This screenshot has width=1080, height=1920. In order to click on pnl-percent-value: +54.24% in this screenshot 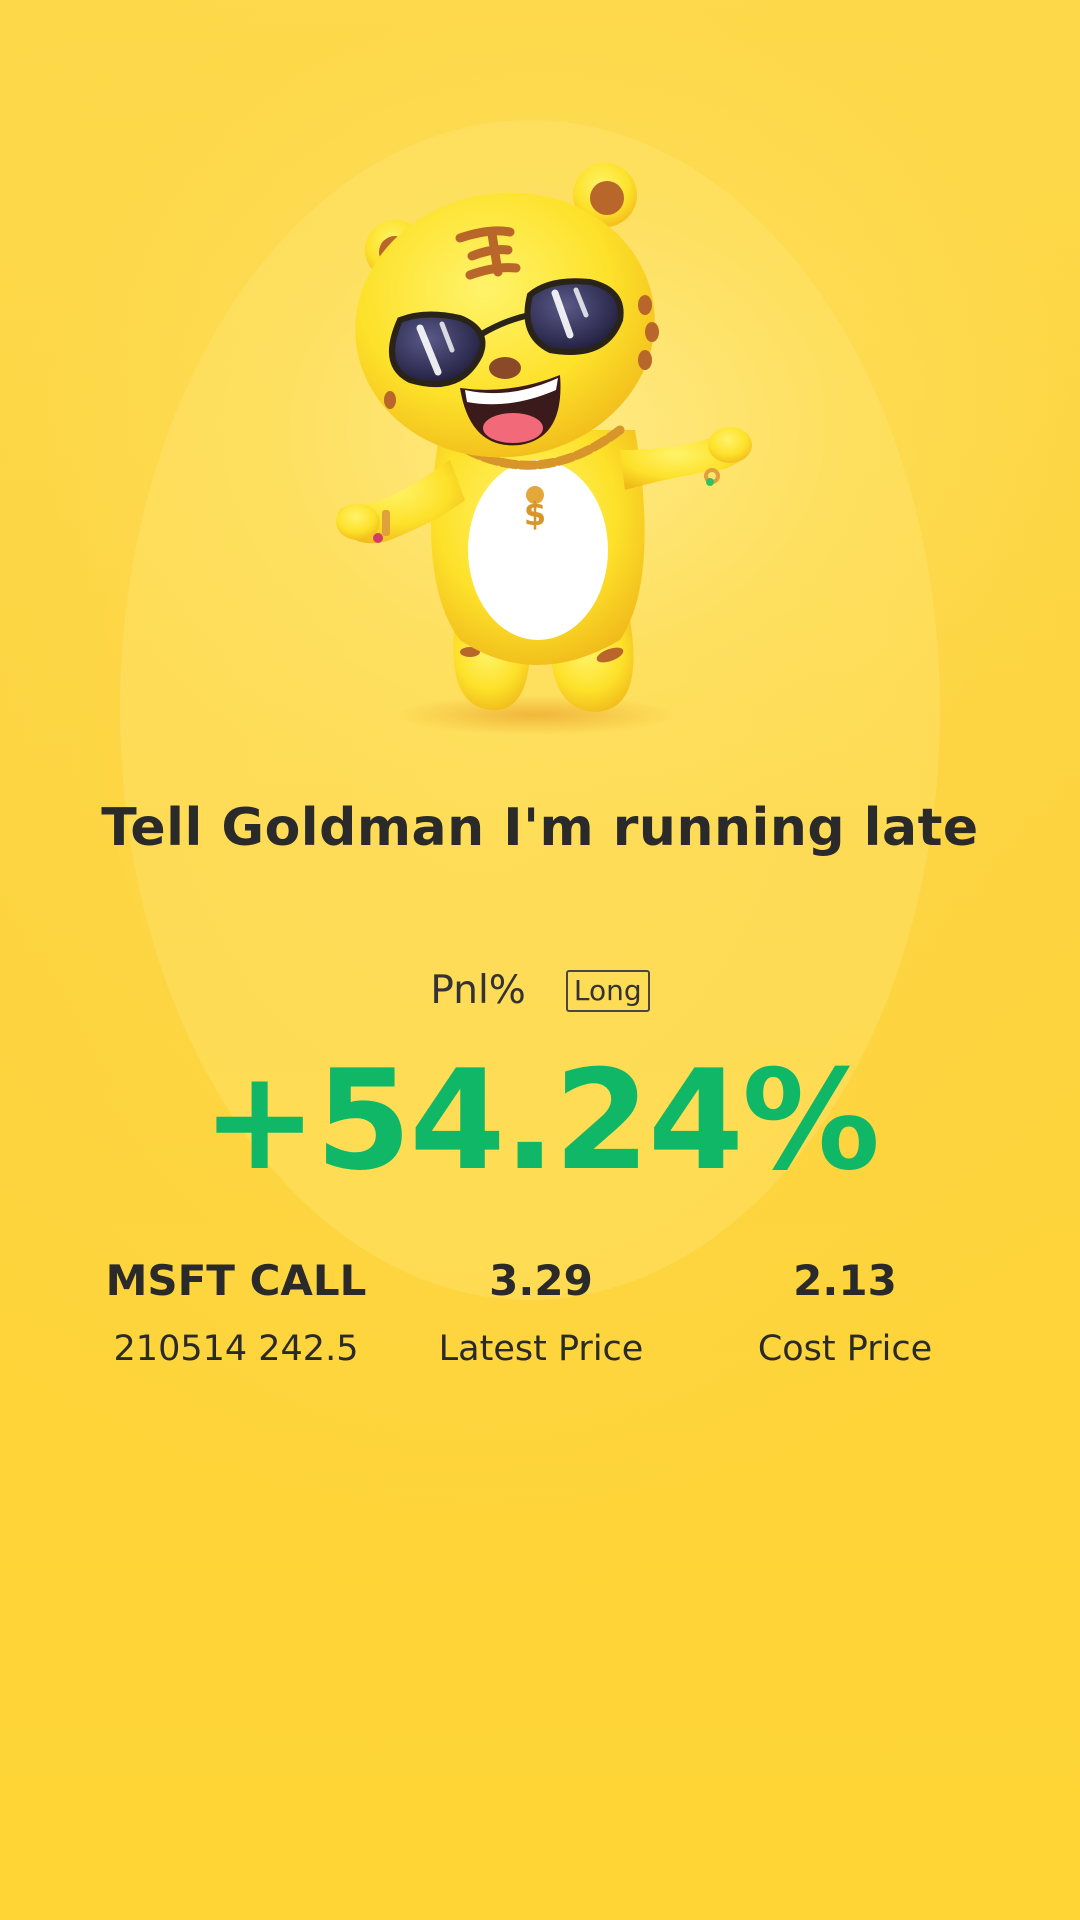, I will do `click(540, 1120)`.